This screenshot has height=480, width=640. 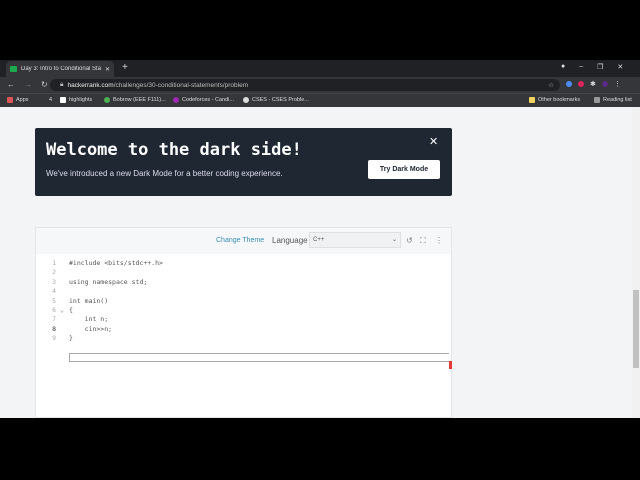 I want to click on forward-icon: →, so click(x=28, y=84).